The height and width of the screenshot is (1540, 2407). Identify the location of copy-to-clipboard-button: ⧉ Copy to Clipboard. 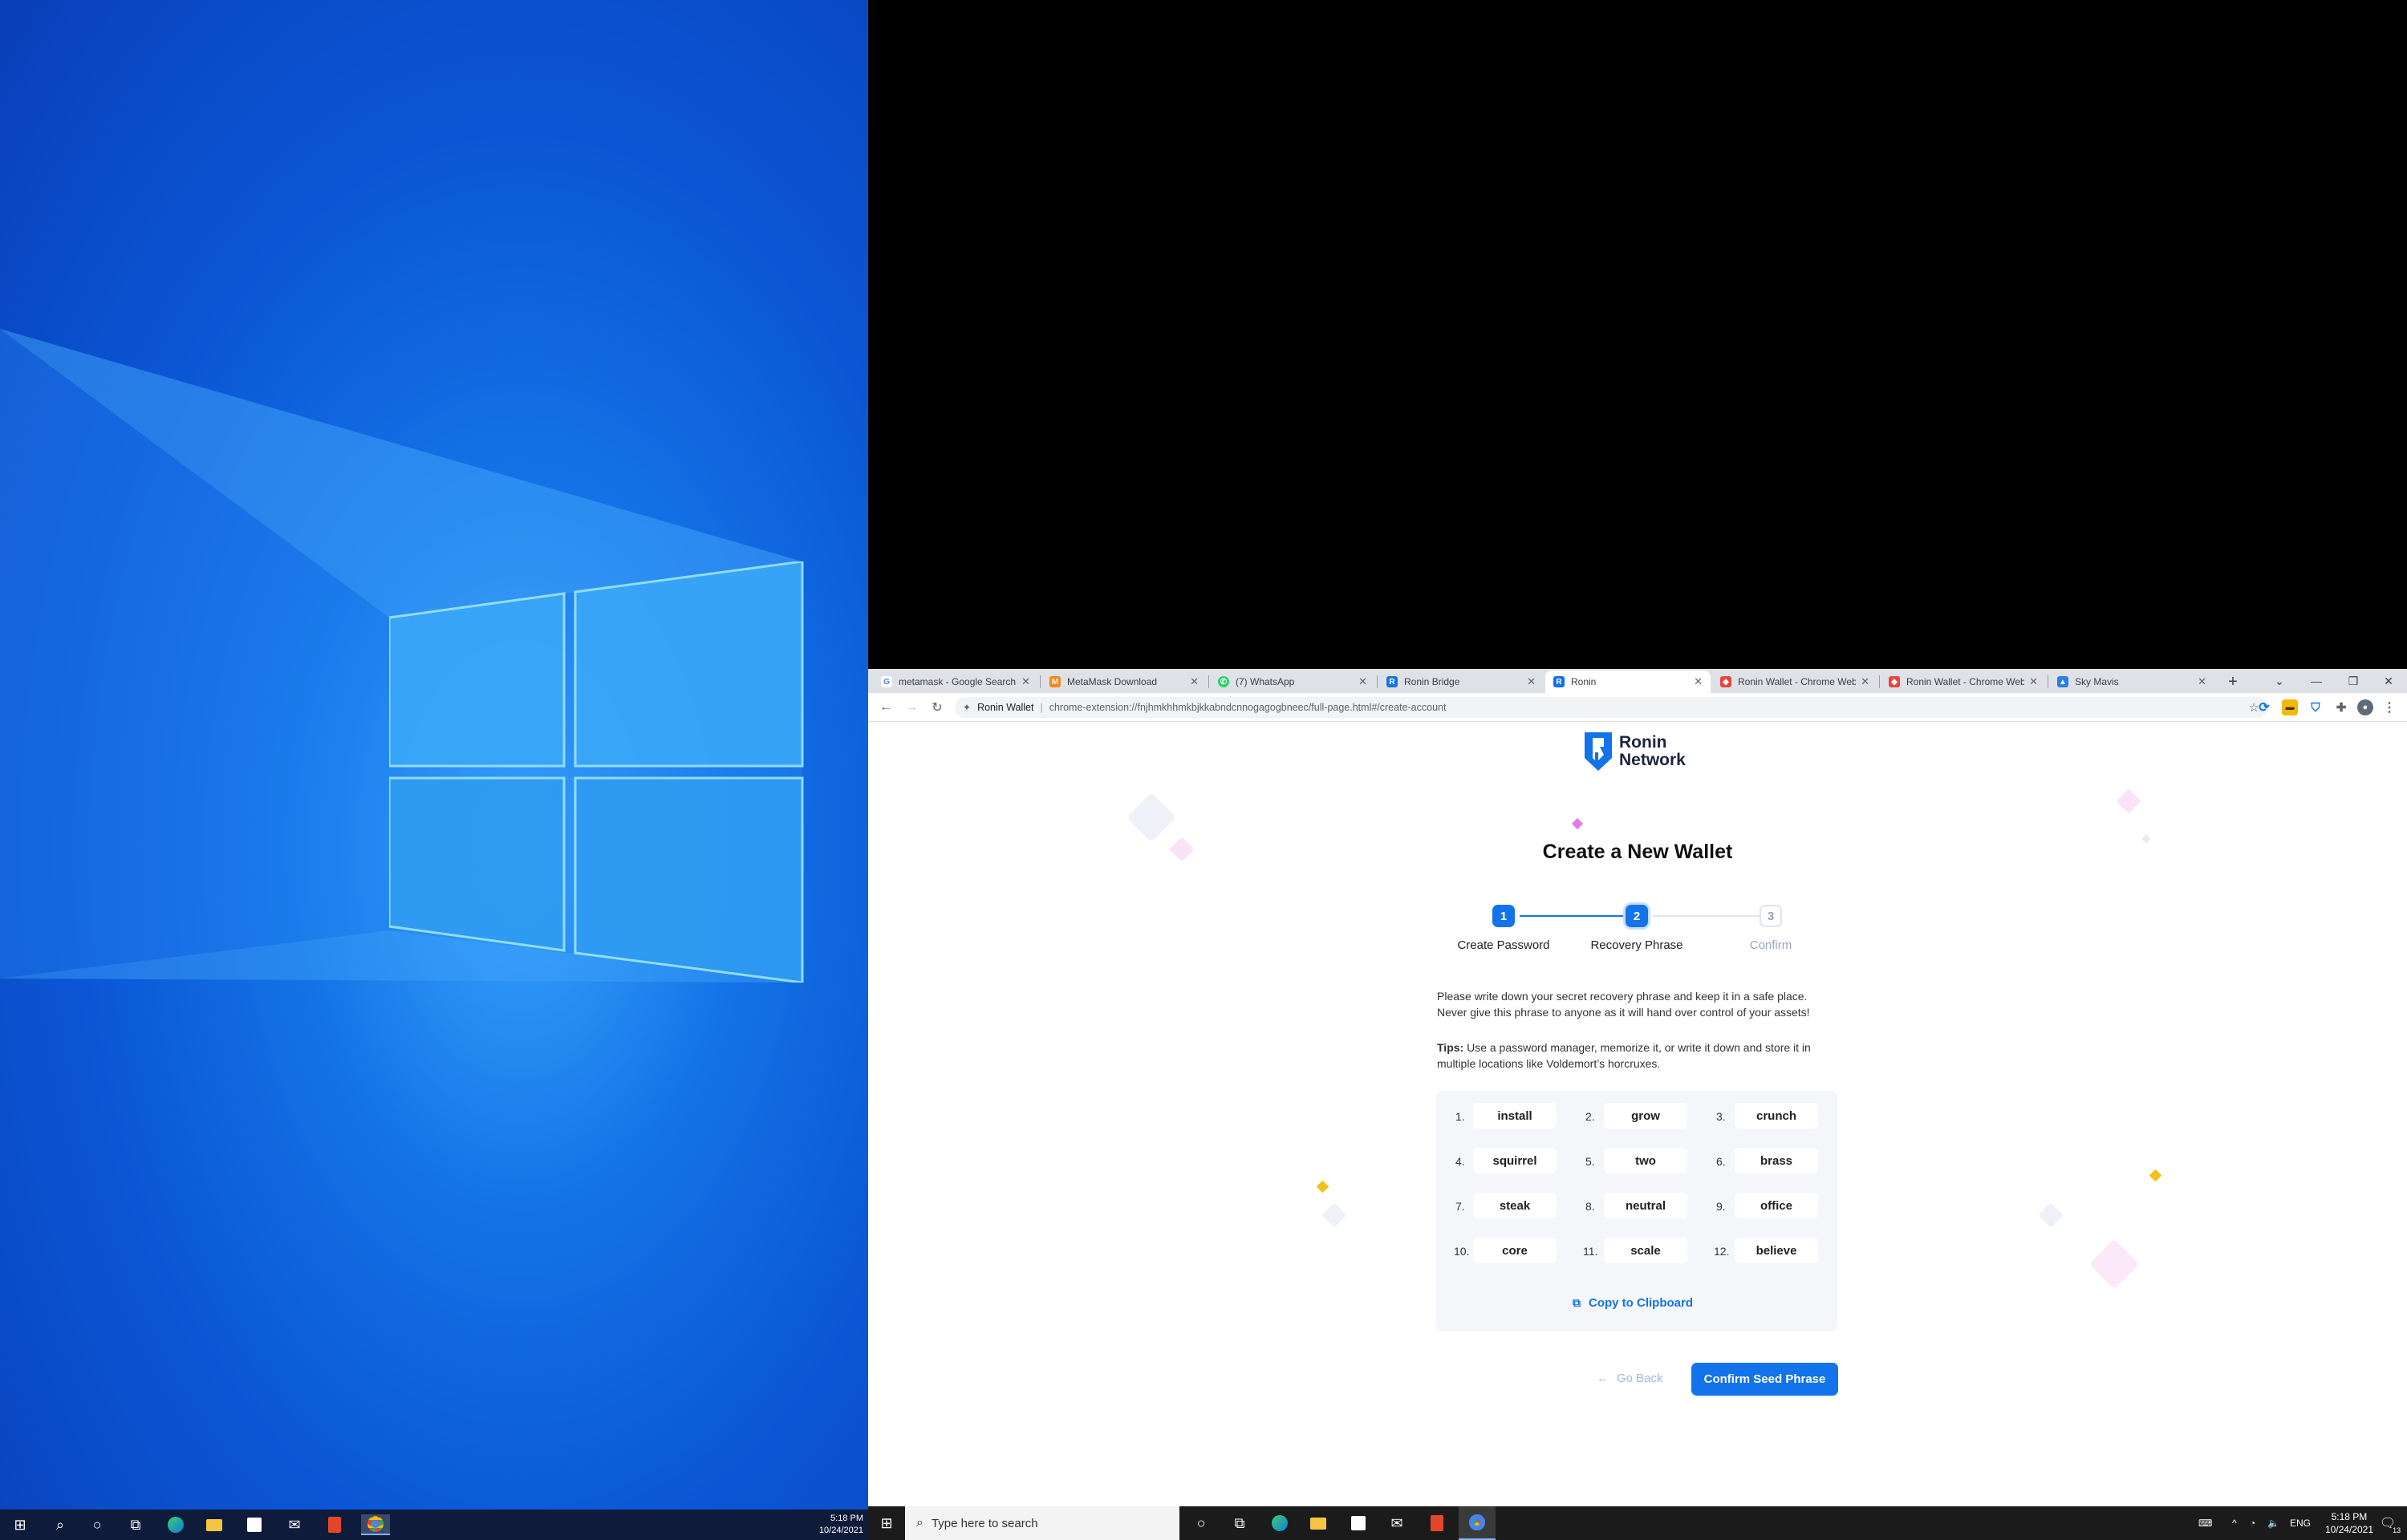
(1633, 1303).